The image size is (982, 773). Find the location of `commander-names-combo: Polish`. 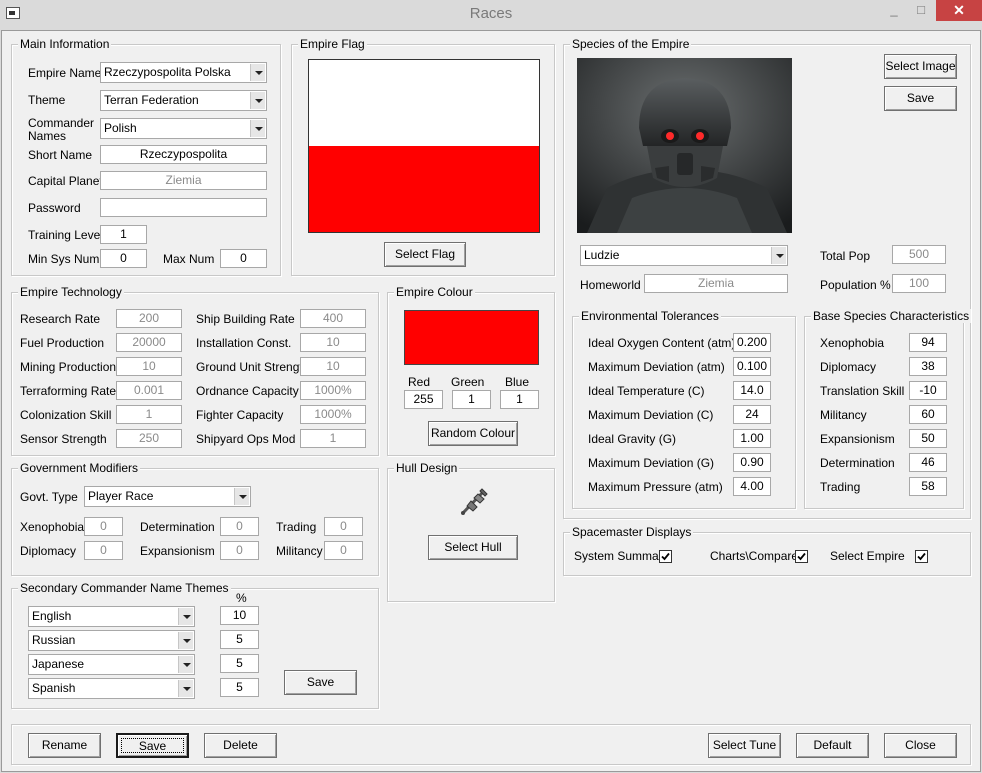

commander-names-combo: Polish is located at coordinates (183, 128).